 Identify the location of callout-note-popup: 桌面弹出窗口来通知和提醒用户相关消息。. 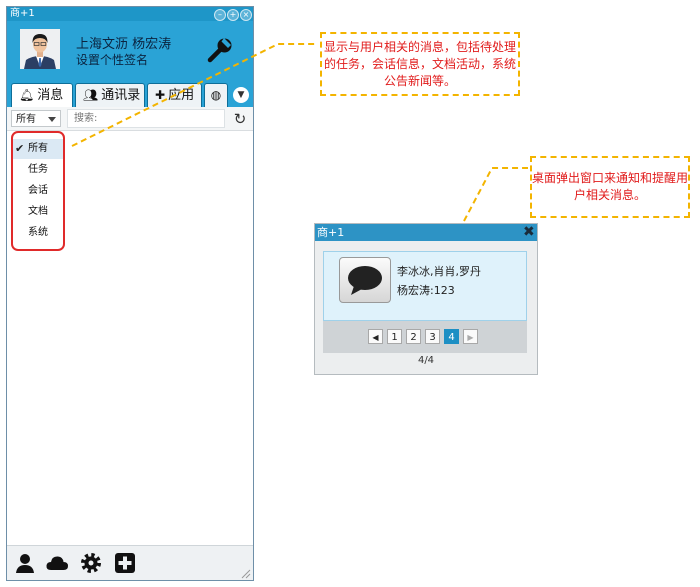
(610, 187).